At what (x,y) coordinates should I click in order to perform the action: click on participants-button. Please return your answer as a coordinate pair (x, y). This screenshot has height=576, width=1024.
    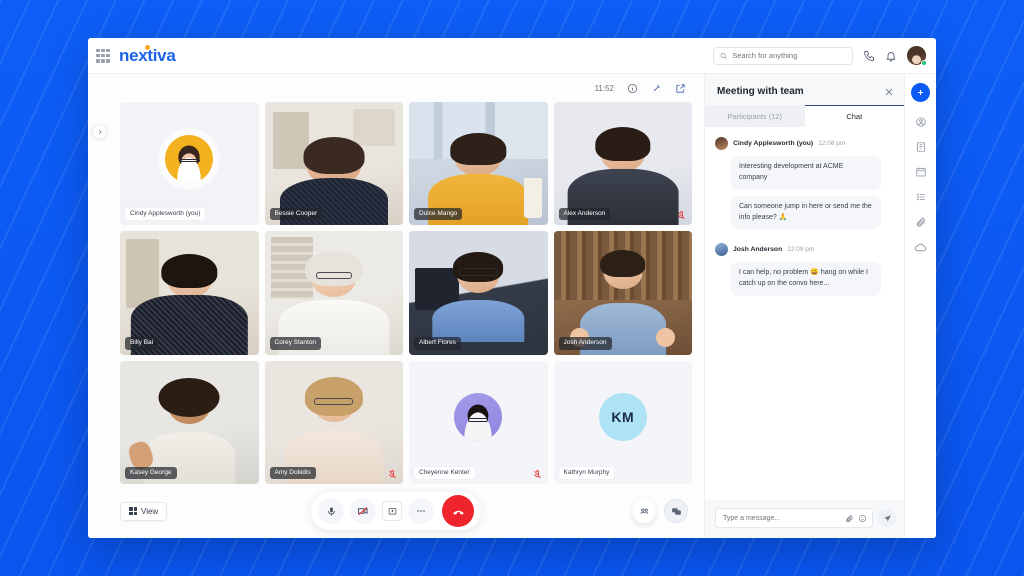
    Looking at the image, I should click on (644, 511).